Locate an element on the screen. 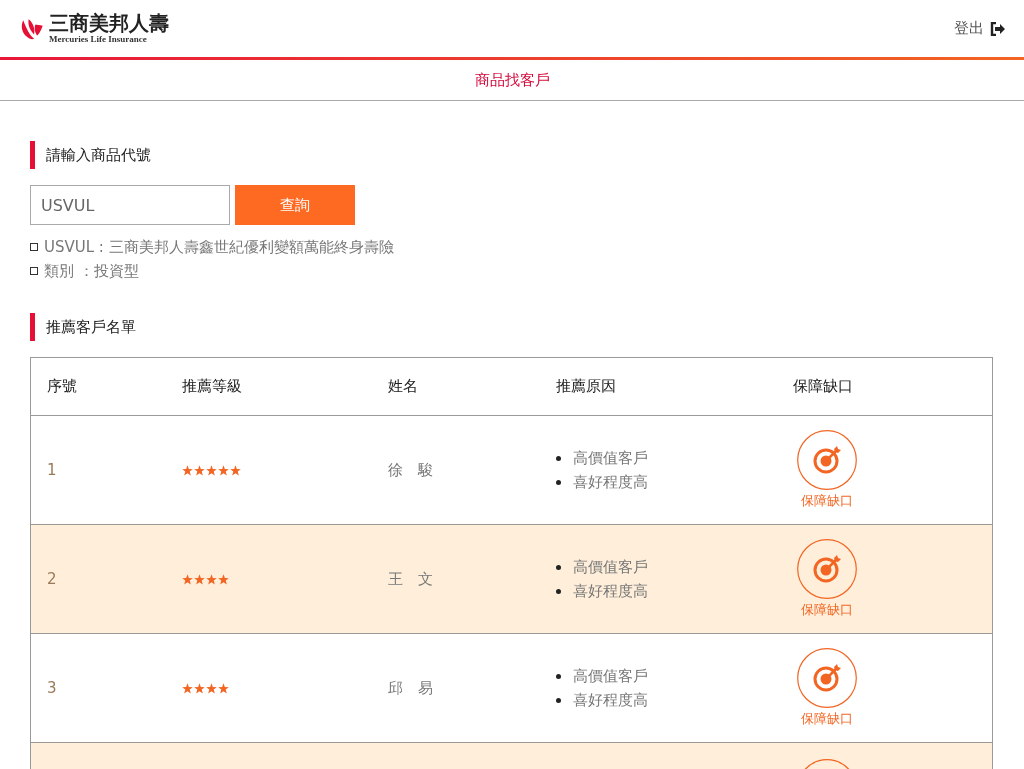  column-header: 推薦原因 is located at coordinates (586, 386).